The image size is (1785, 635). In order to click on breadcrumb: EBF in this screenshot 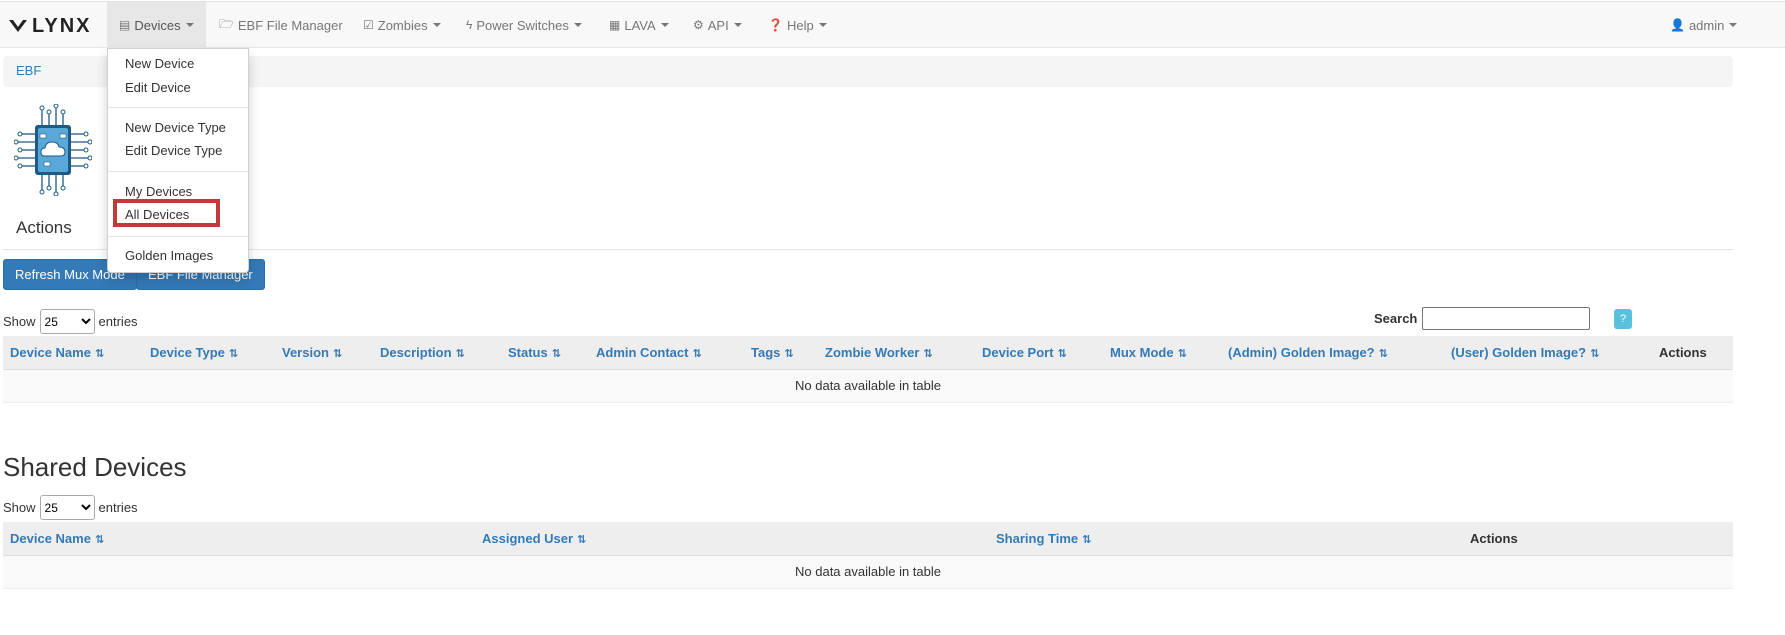, I will do `click(868, 71)`.